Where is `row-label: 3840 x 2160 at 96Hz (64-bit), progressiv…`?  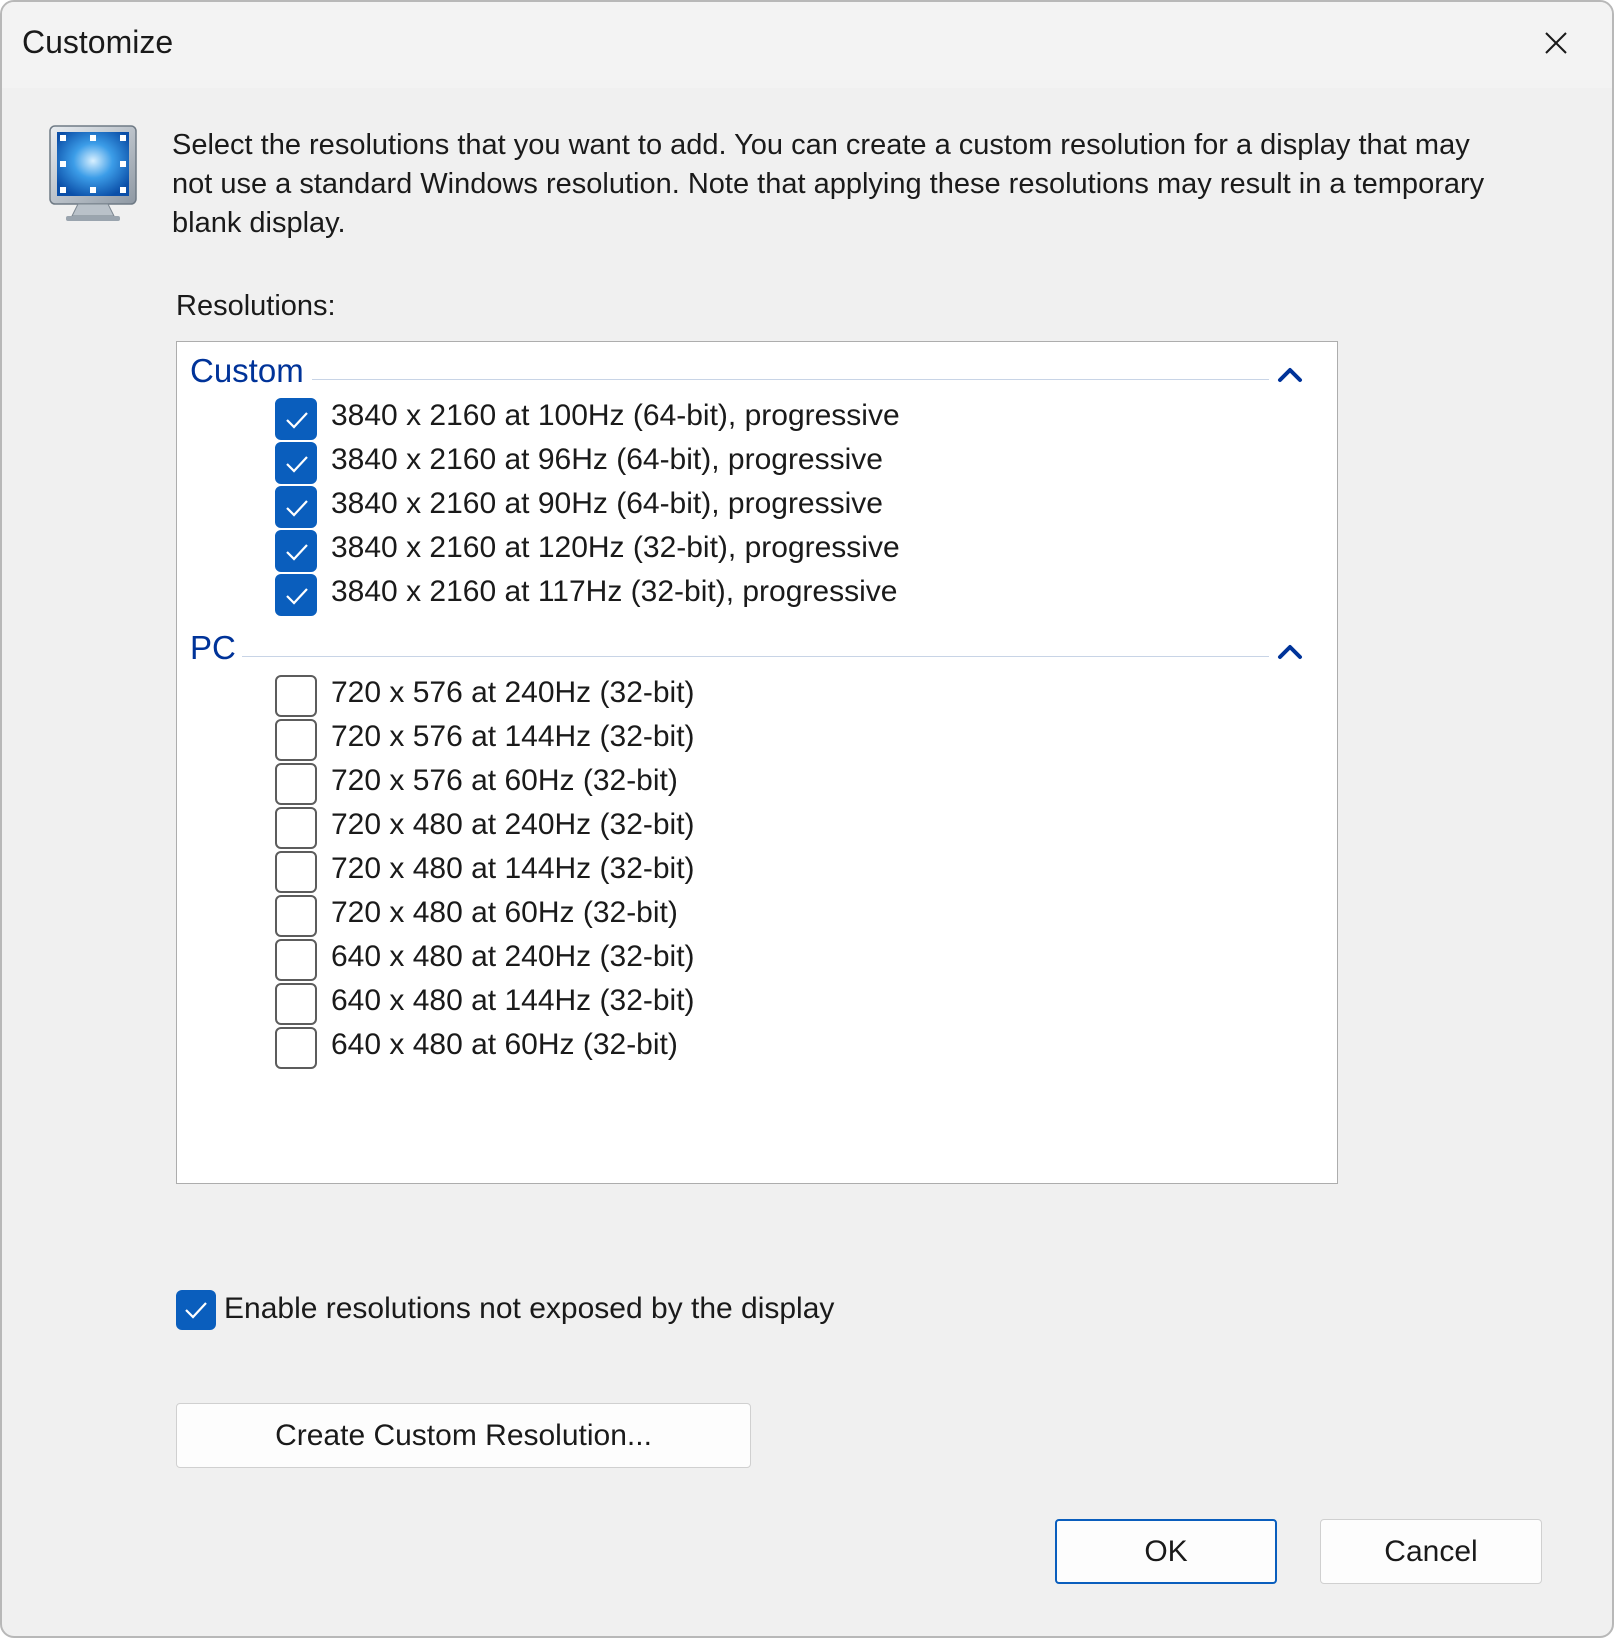 row-label: 3840 x 2160 at 96Hz (64-bit), progressiv… is located at coordinates (607, 459).